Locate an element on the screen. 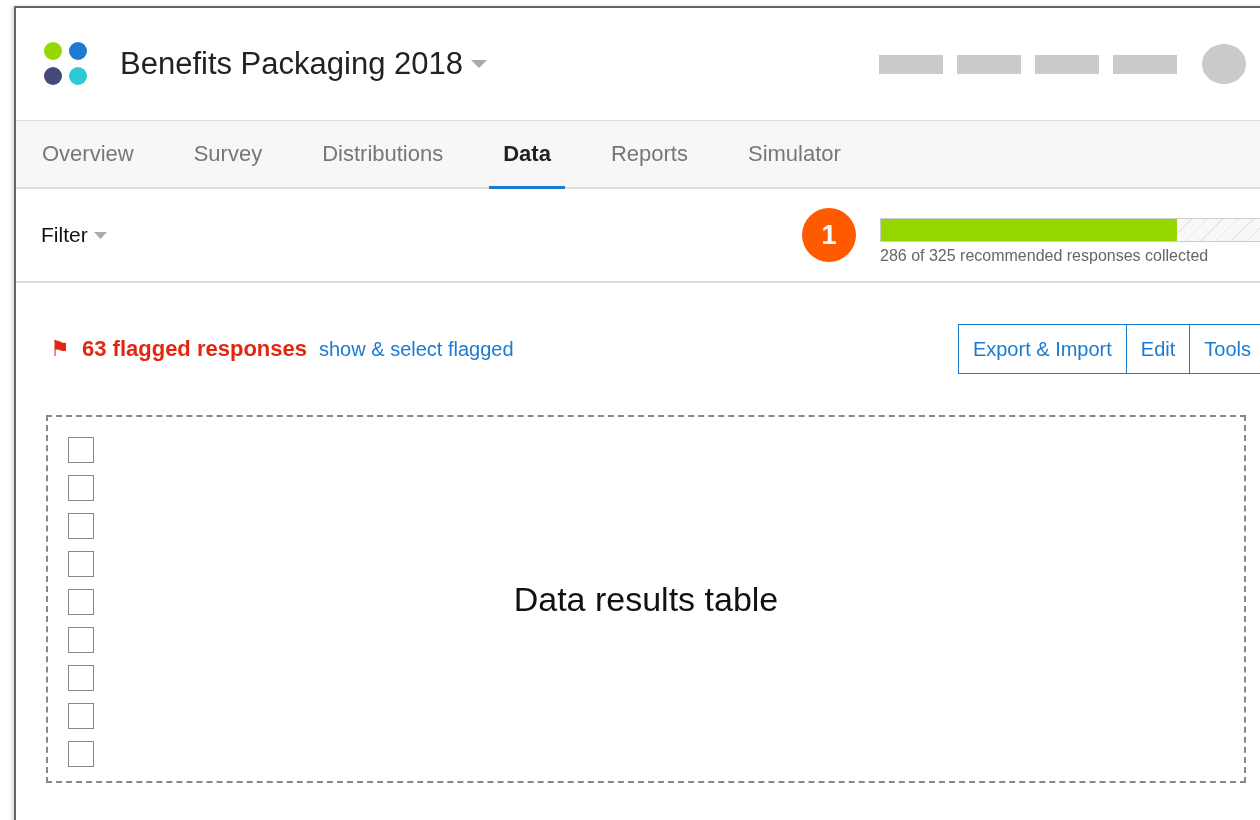 This screenshot has width=1260, height=820. tab: Overview is located at coordinates (88, 155).